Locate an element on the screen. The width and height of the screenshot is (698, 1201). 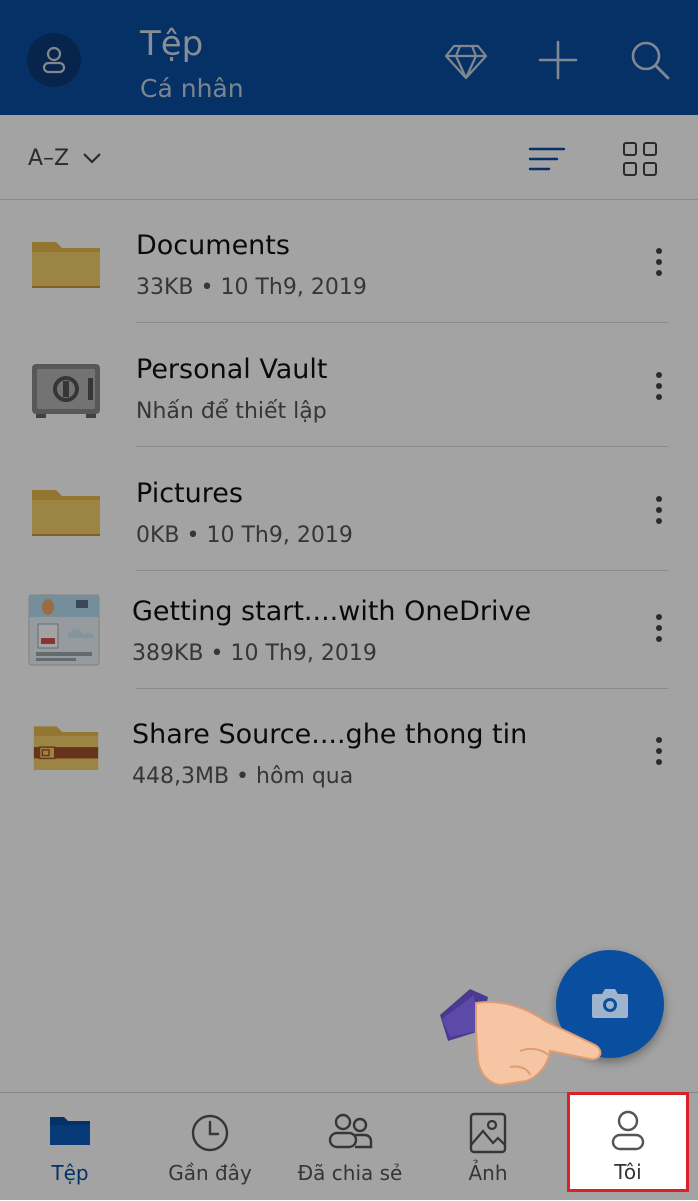
search-icon is located at coordinates (650, 60).